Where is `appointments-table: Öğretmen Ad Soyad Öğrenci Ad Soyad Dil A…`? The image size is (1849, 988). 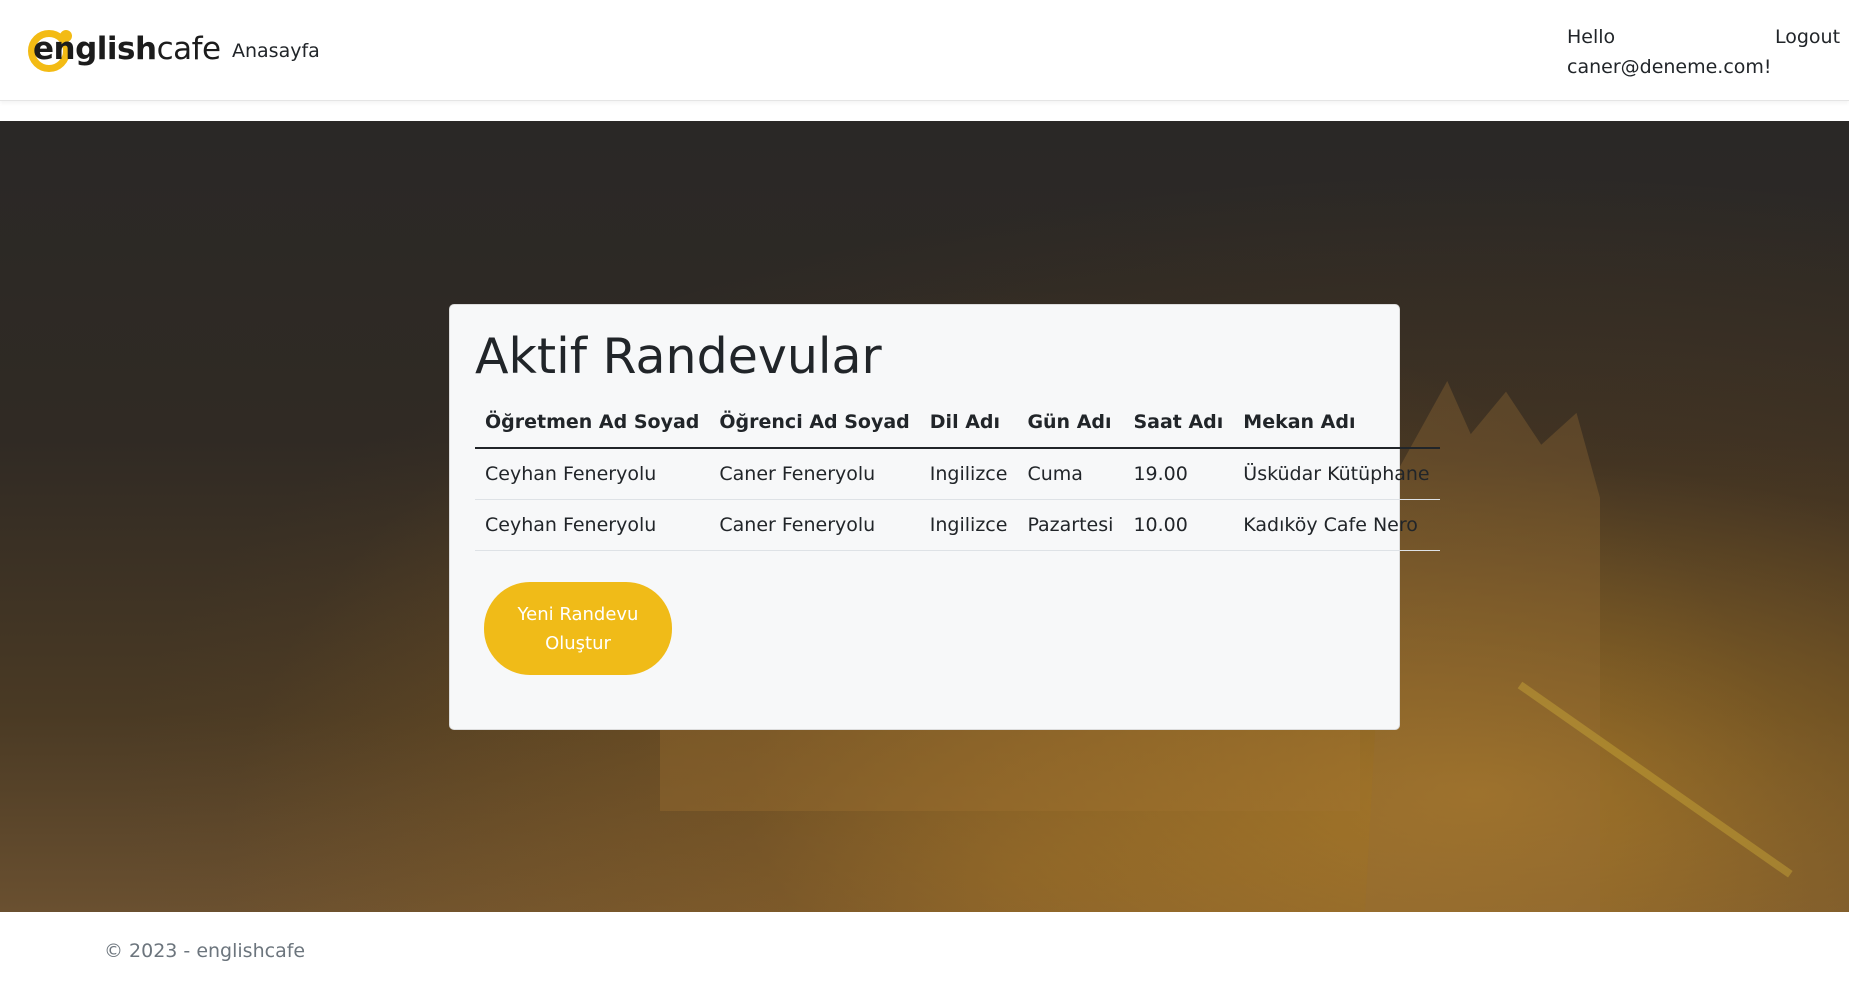
appointments-table: Öğretmen Ad Soyad Öğrenci Ad Soyad Dil A… is located at coordinates (957, 474).